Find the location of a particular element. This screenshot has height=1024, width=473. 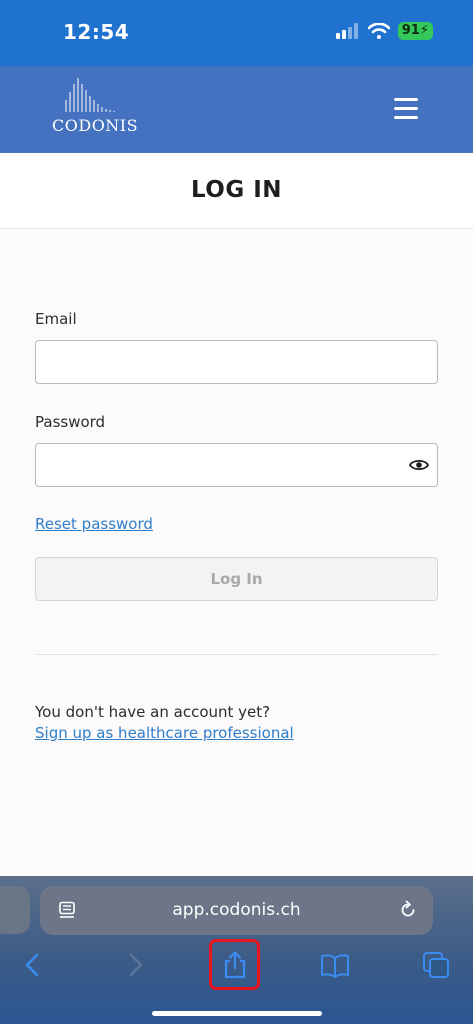

wifi-icon is located at coordinates (378, 31).